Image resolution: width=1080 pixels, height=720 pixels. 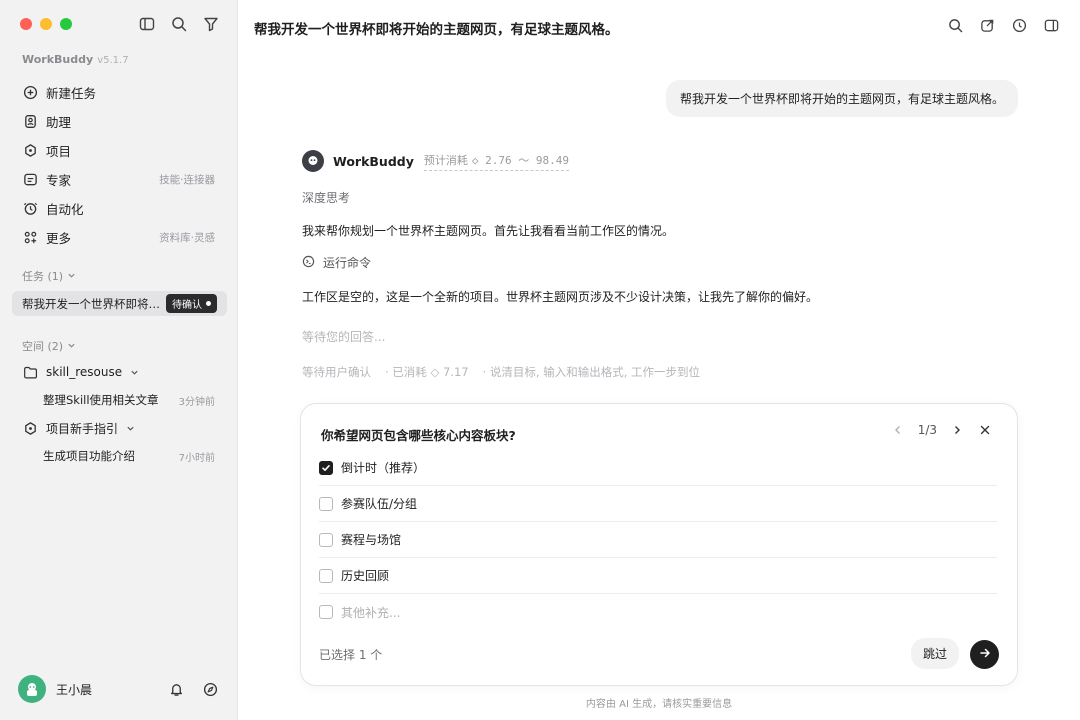 I want to click on bell-icon, so click(x=176, y=689).